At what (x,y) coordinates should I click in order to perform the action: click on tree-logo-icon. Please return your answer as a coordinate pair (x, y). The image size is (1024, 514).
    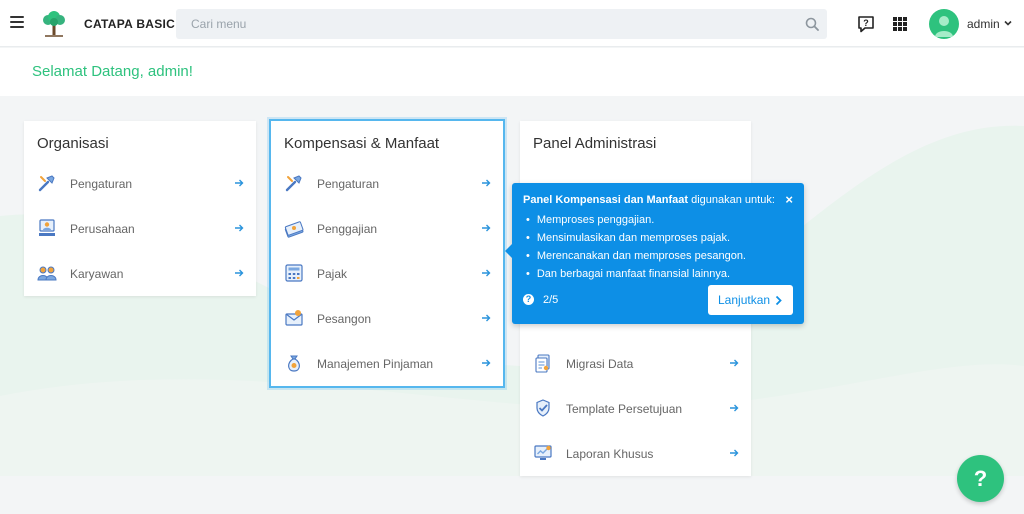
    Looking at the image, I should click on (54, 24).